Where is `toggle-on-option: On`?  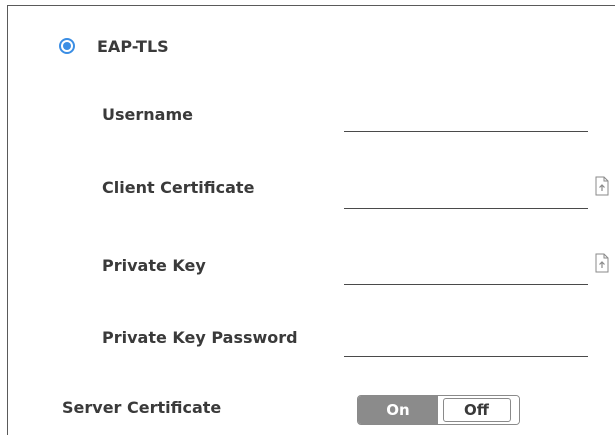
toggle-on-option: On is located at coordinates (398, 410).